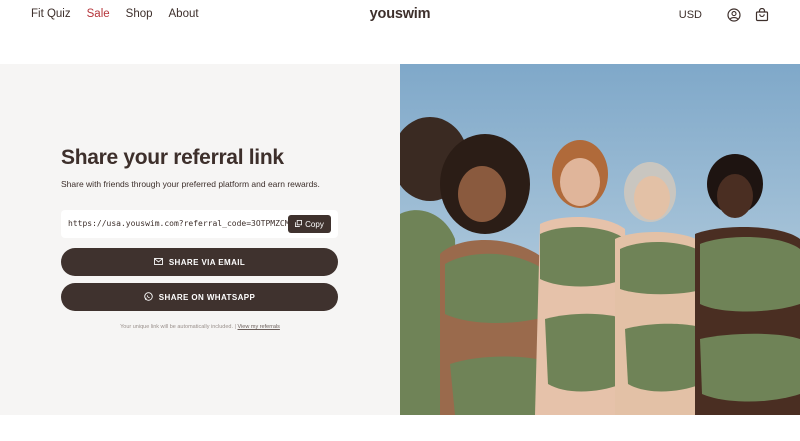  Describe the element at coordinates (172, 157) in the screenshot. I see `referral-title: Share your referral link` at that location.